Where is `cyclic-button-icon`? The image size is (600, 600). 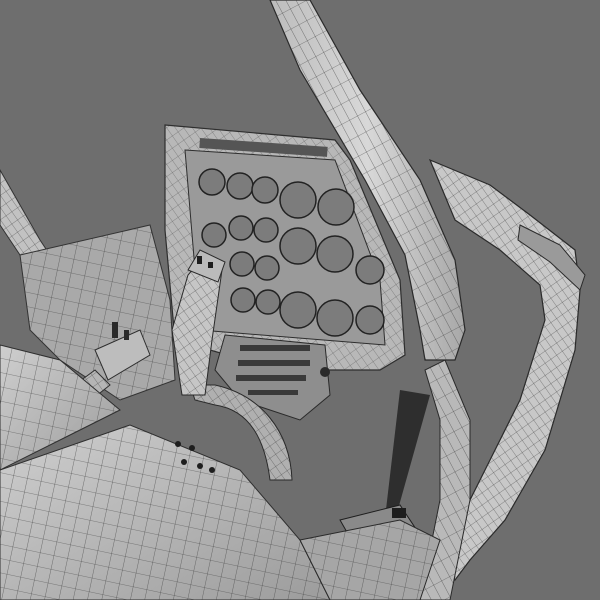
cyclic-button-icon is located at coordinates (210, 265).